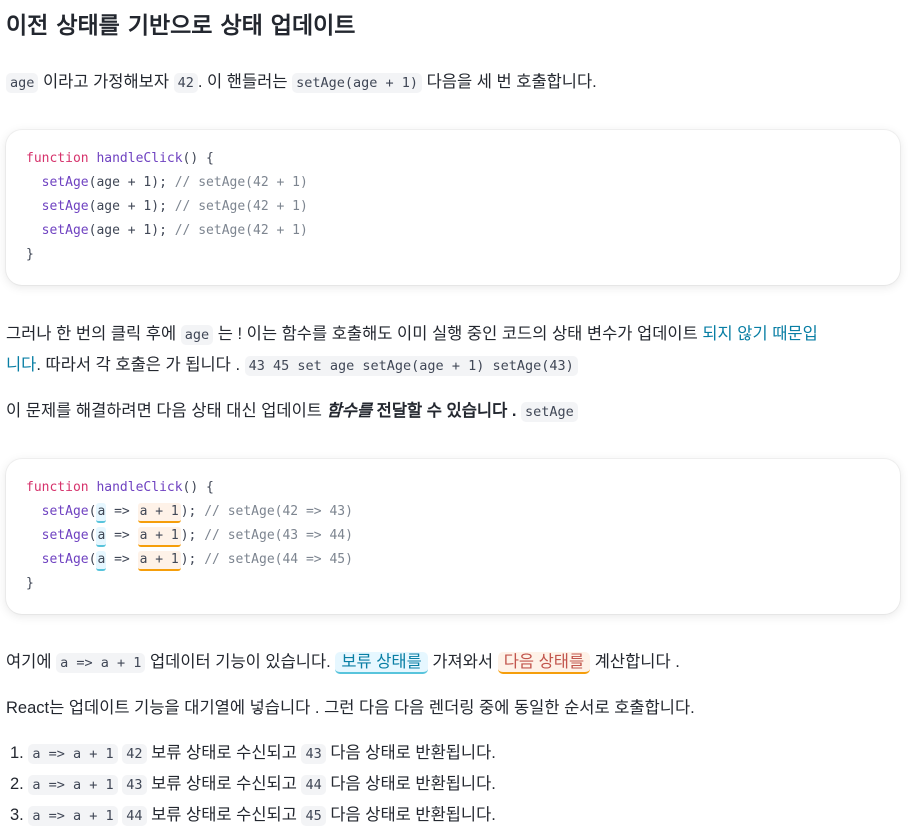 The image size is (908, 830). Describe the element at coordinates (106, 82) in the screenshot. I see `text: 이라고 가정해보자` at that location.